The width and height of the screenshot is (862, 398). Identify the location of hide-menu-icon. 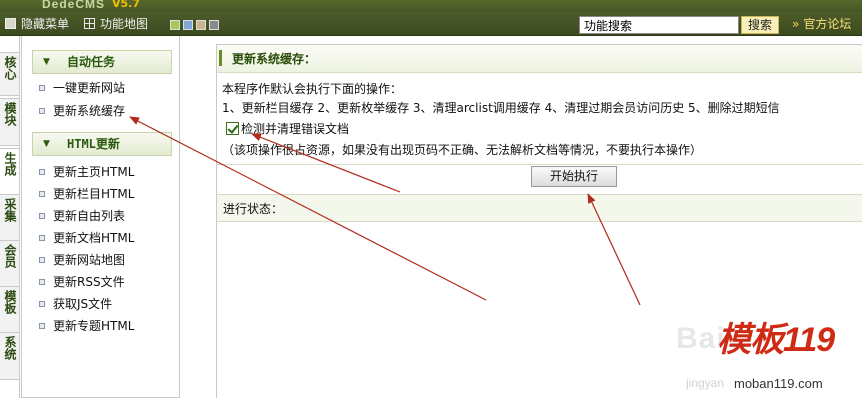
(10, 23).